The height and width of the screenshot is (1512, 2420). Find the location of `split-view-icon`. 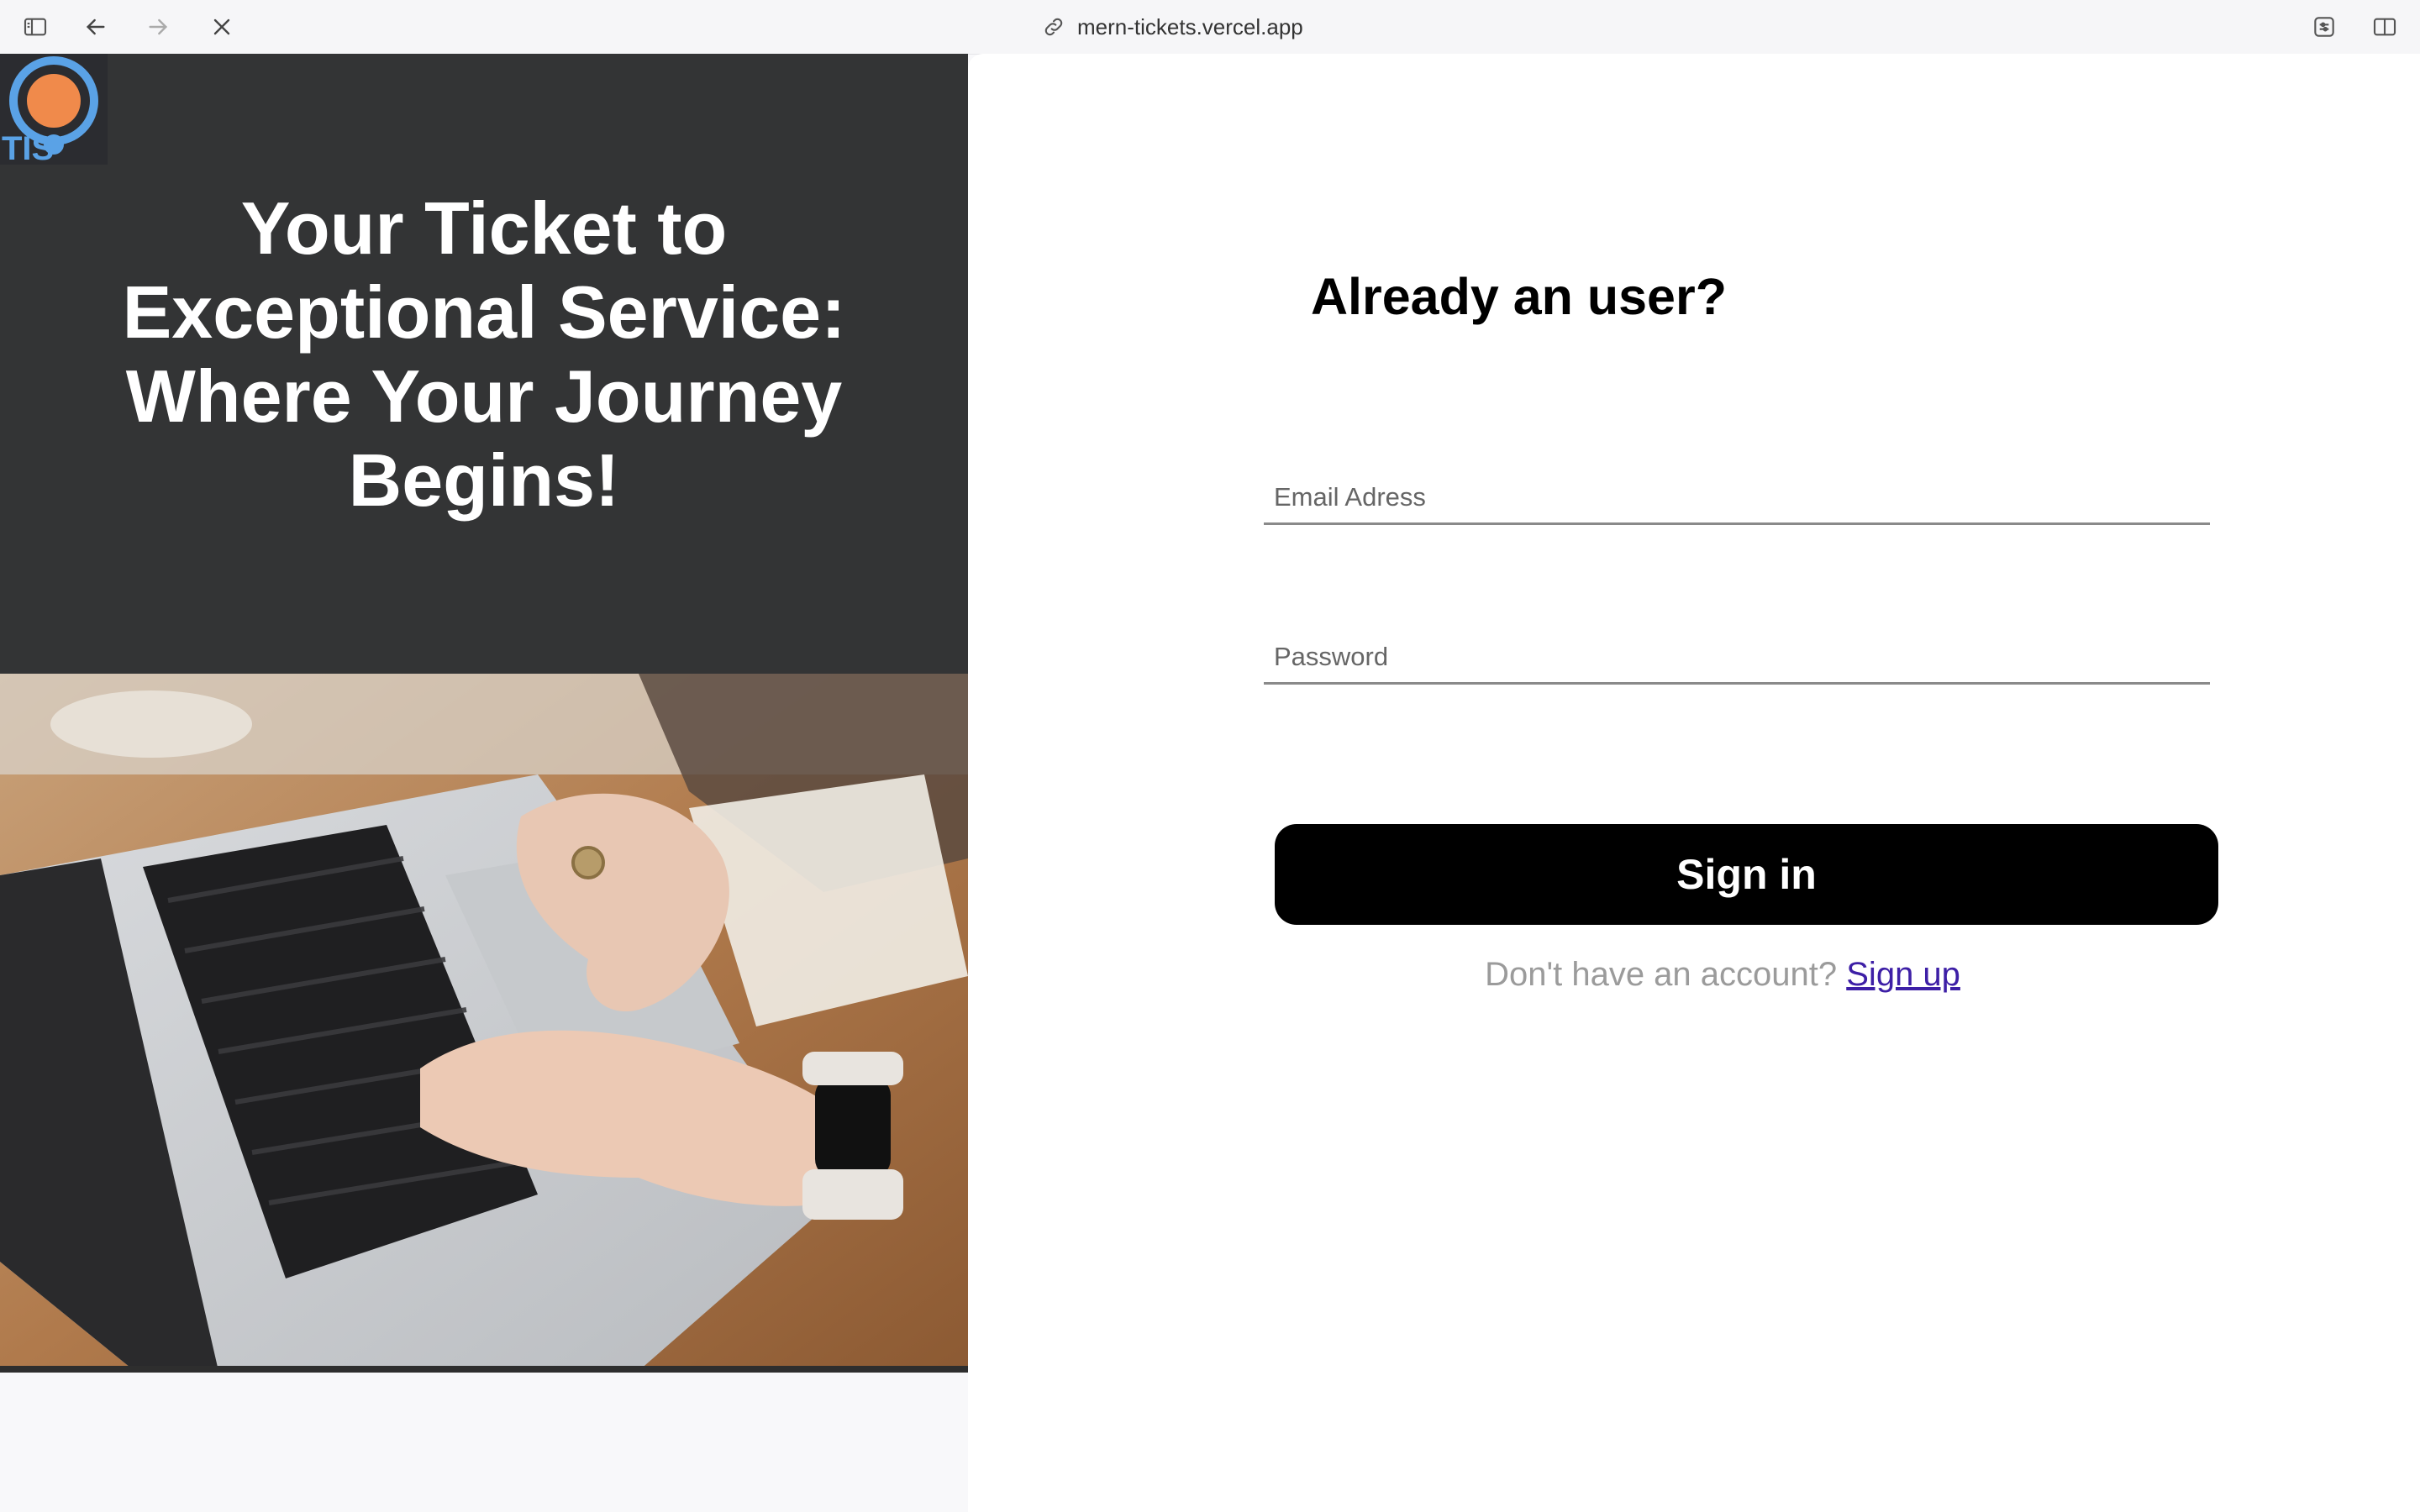

split-view-icon is located at coordinates (2385, 27).